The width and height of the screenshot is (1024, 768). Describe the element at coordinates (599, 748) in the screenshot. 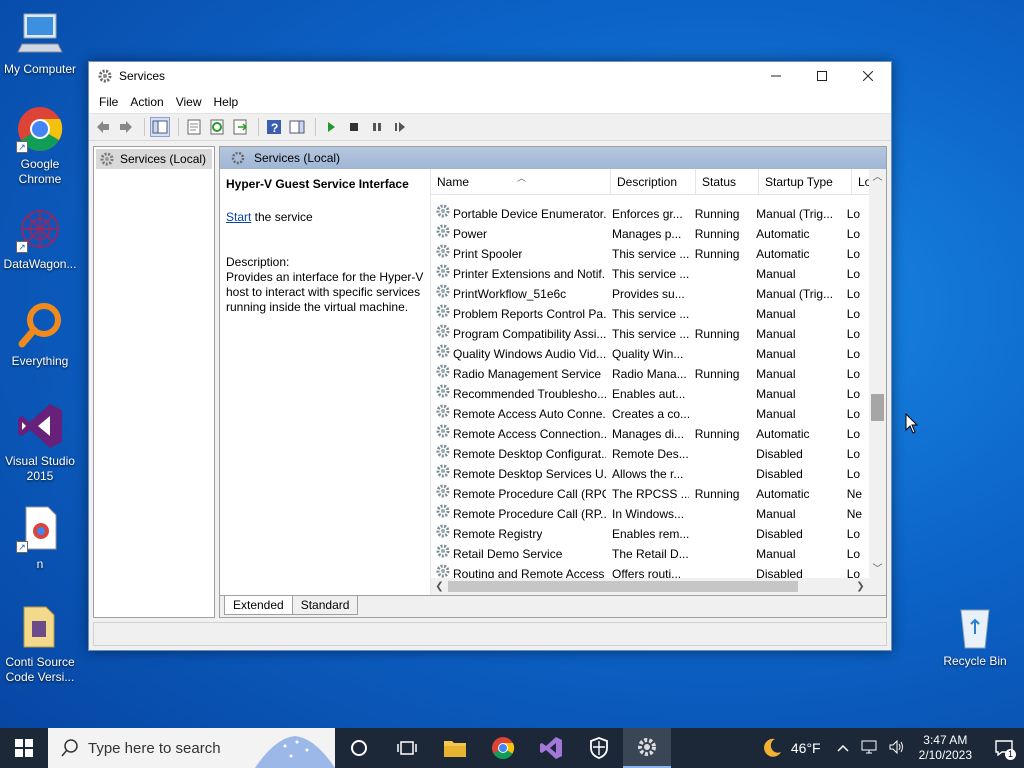

I see `taskbar-windows-security` at that location.